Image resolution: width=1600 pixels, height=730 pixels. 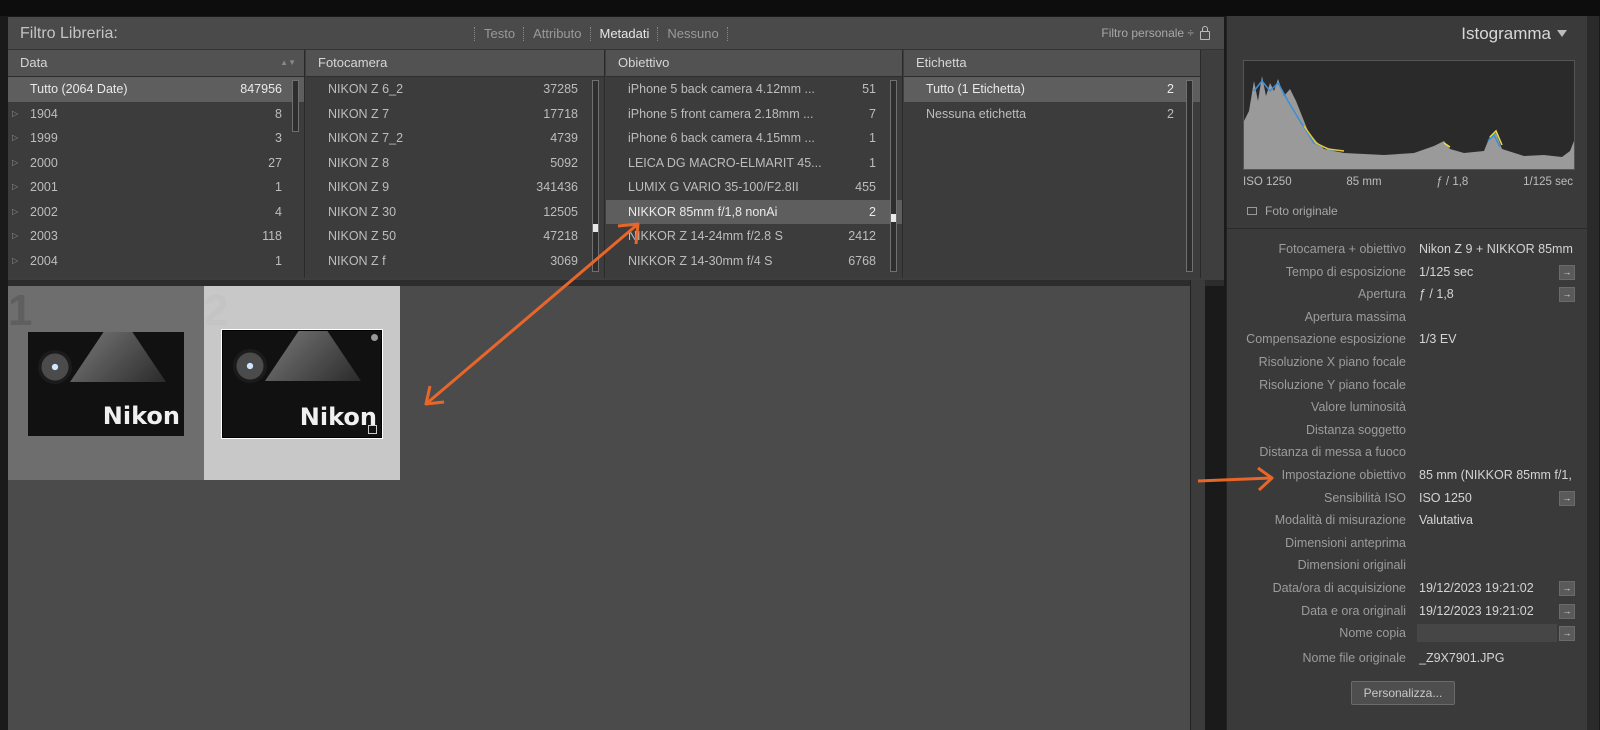 I want to click on metadata-row: Dimensioni anteprima, so click(x=1407, y=543).